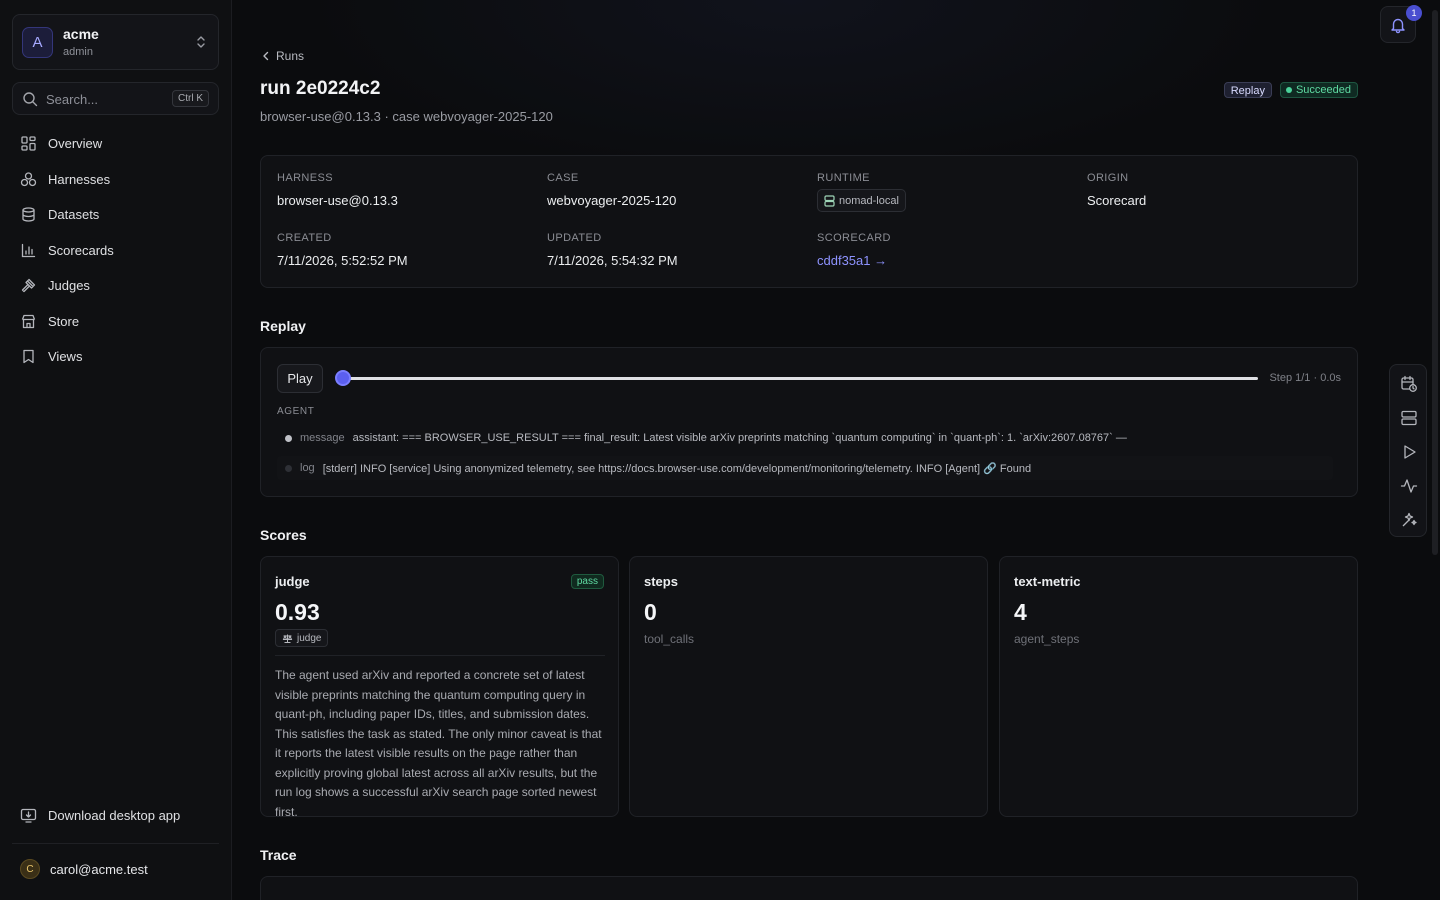  What do you see at coordinates (28, 321) in the screenshot?
I see `store-icon` at bounding box center [28, 321].